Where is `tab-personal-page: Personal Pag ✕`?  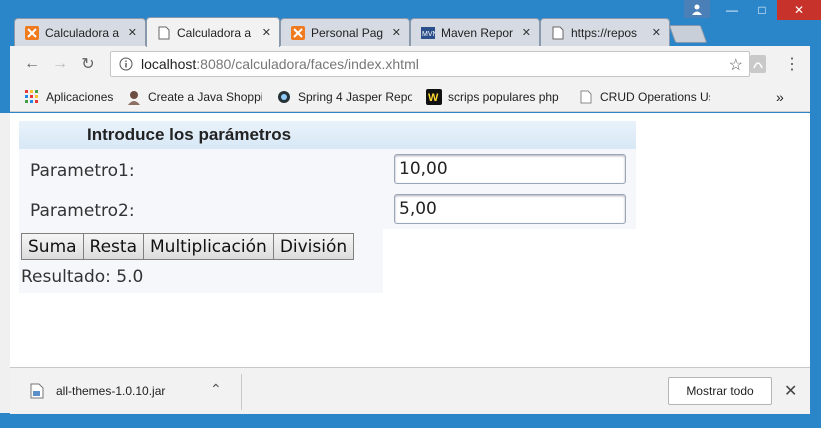
tab-personal-page: Personal Pag ✕ is located at coordinates (345, 32).